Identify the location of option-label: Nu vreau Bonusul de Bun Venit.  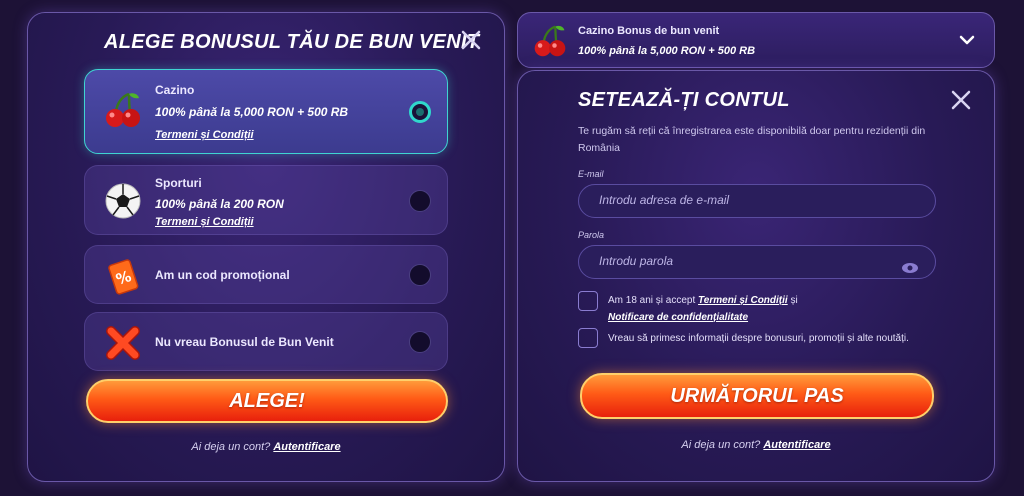
(244, 342).